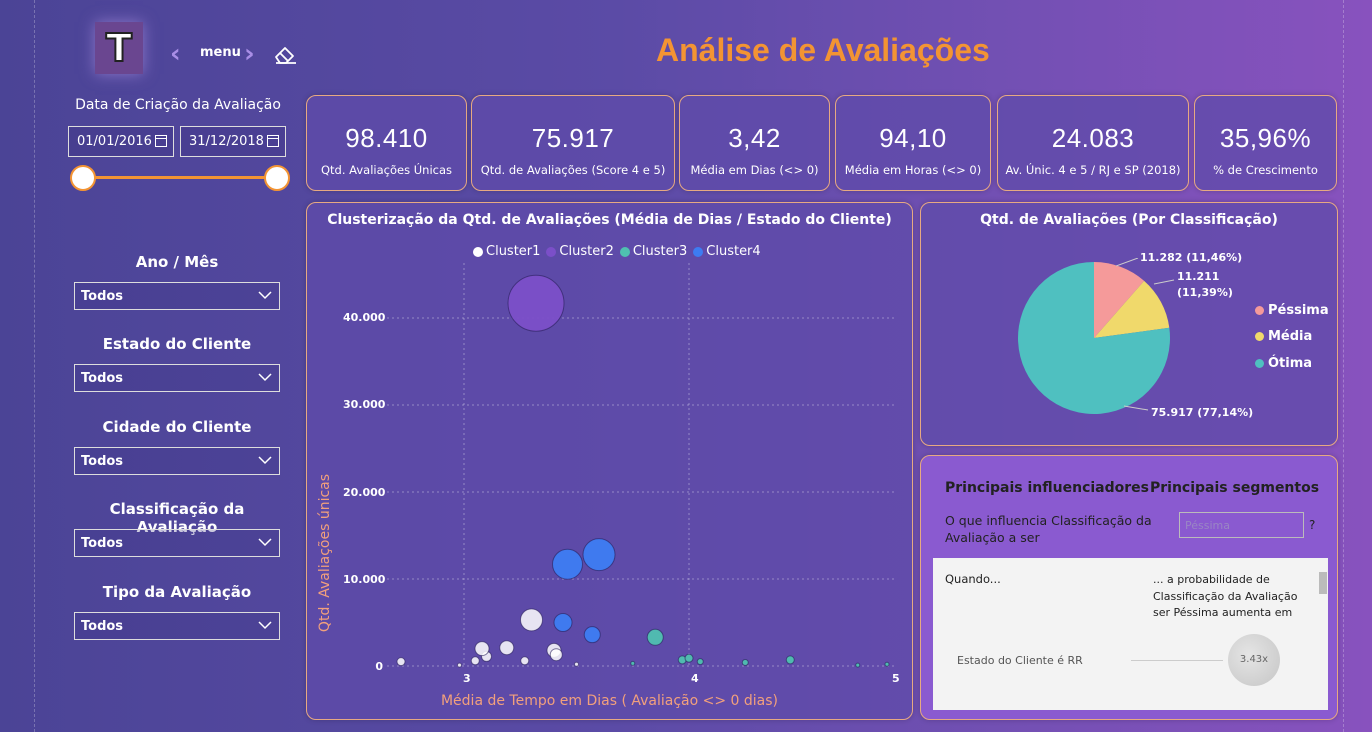 The height and width of the screenshot is (732, 1372). I want to click on kpi-label: Média em Dias (<> 0), so click(754, 170).